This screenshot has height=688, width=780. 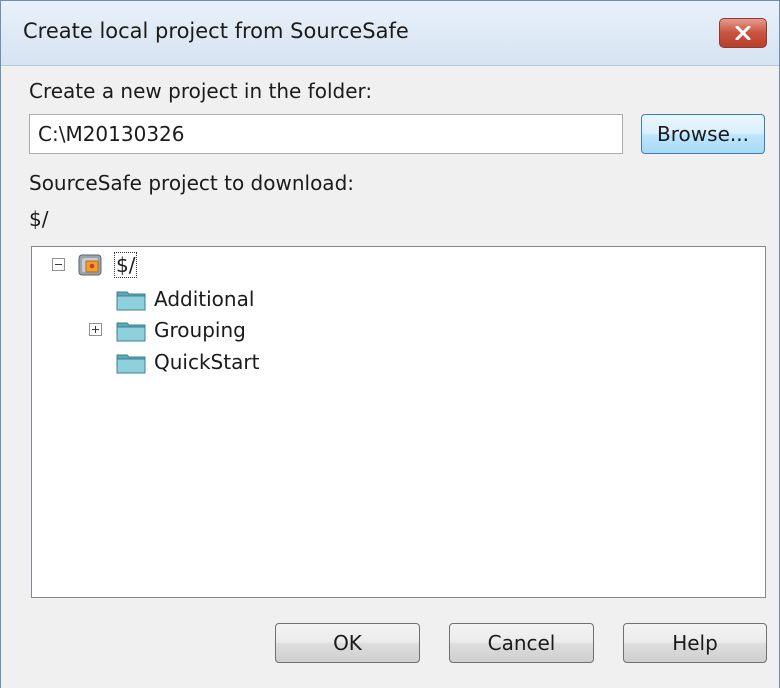 I want to click on title-bar: Create local project from SourceSafe, so click(x=390, y=33).